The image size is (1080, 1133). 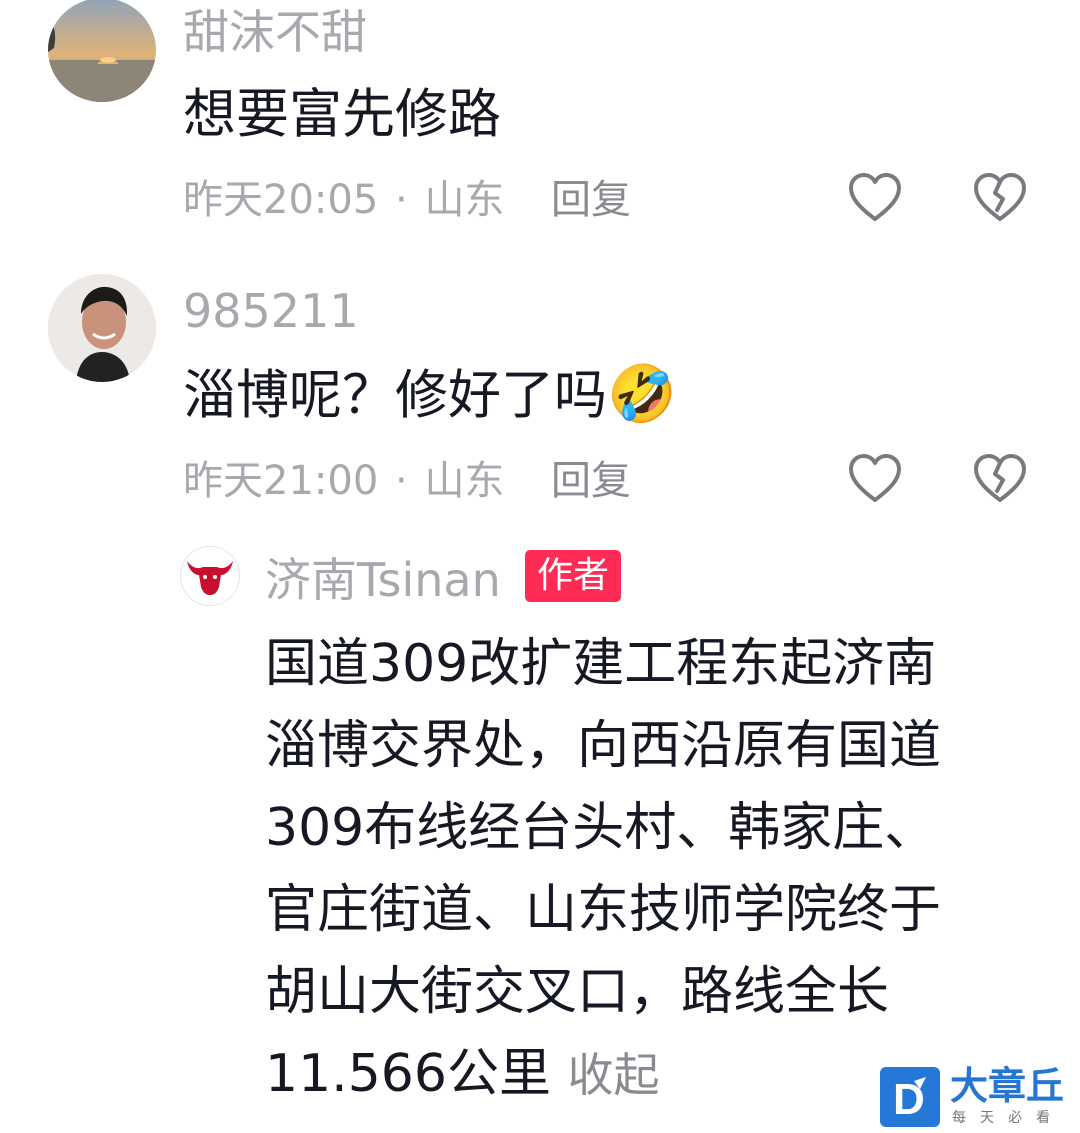 I want to click on reply-line: 官庄街道、山东技师学院终于, so click(x=603, y=910).